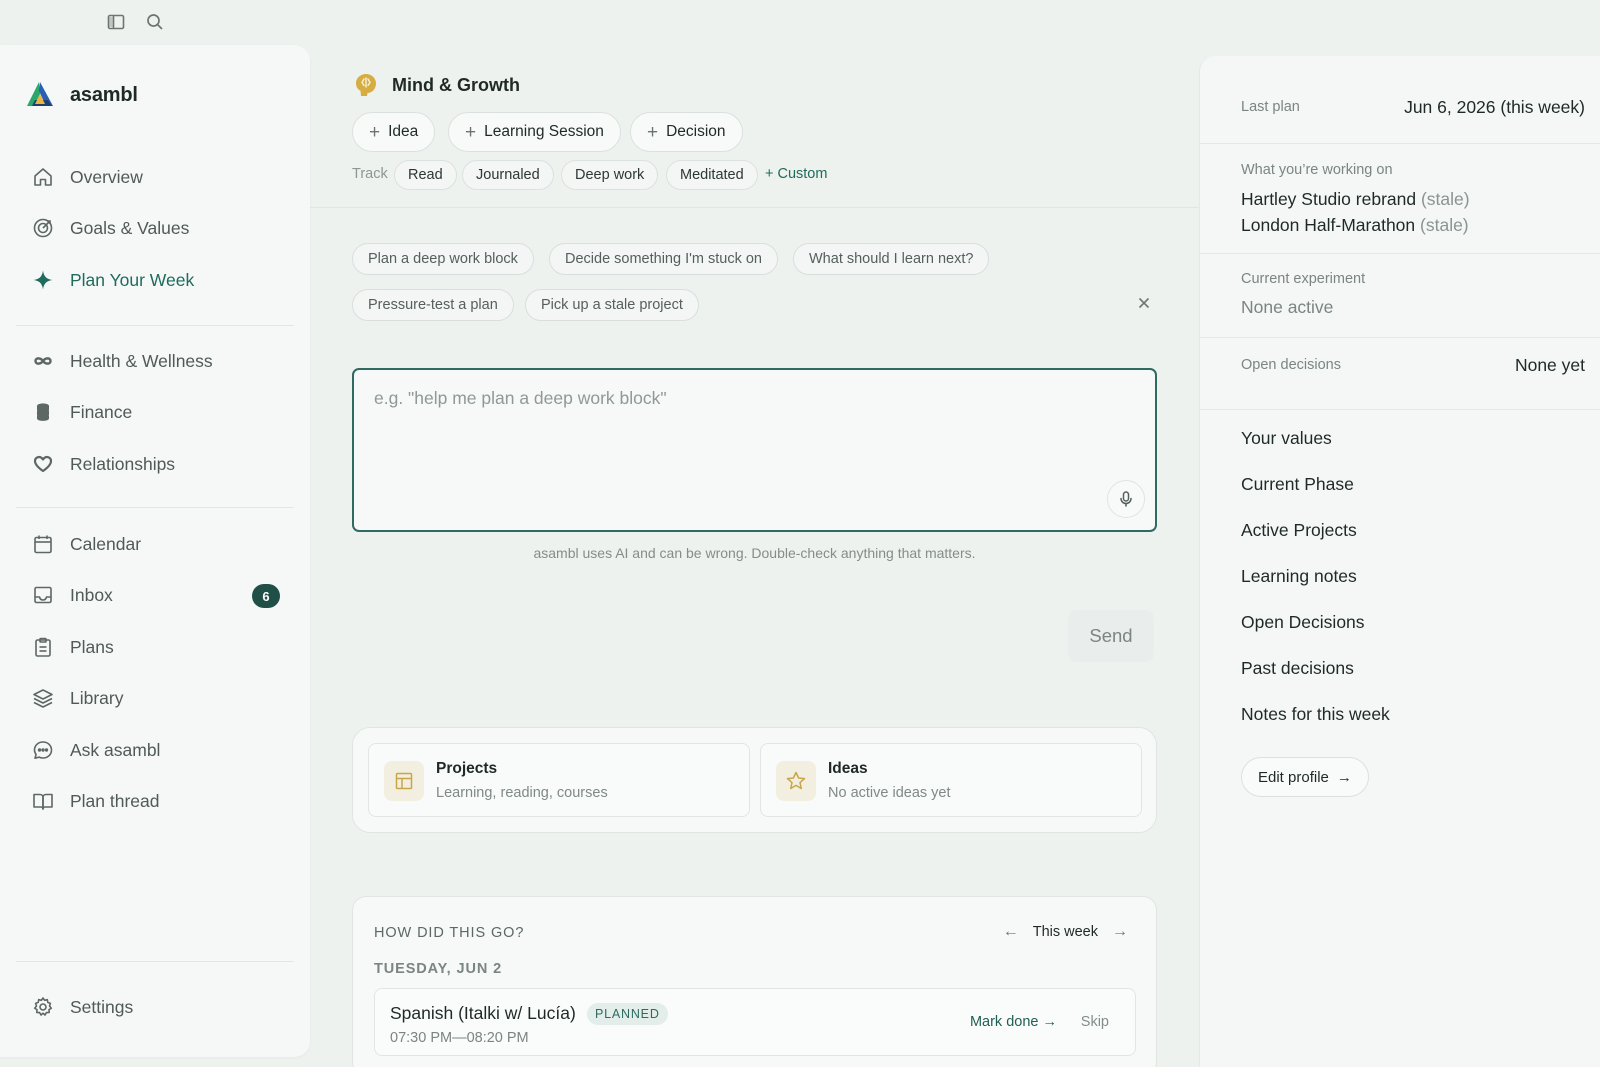 Image resolution: width=1600 pixels, height=1067 pixels. What do you see at coordinates (522, 793) in the screenshot?
I see `card-subtitle: Learning, reading, courses` at bounding box center [522, 793].